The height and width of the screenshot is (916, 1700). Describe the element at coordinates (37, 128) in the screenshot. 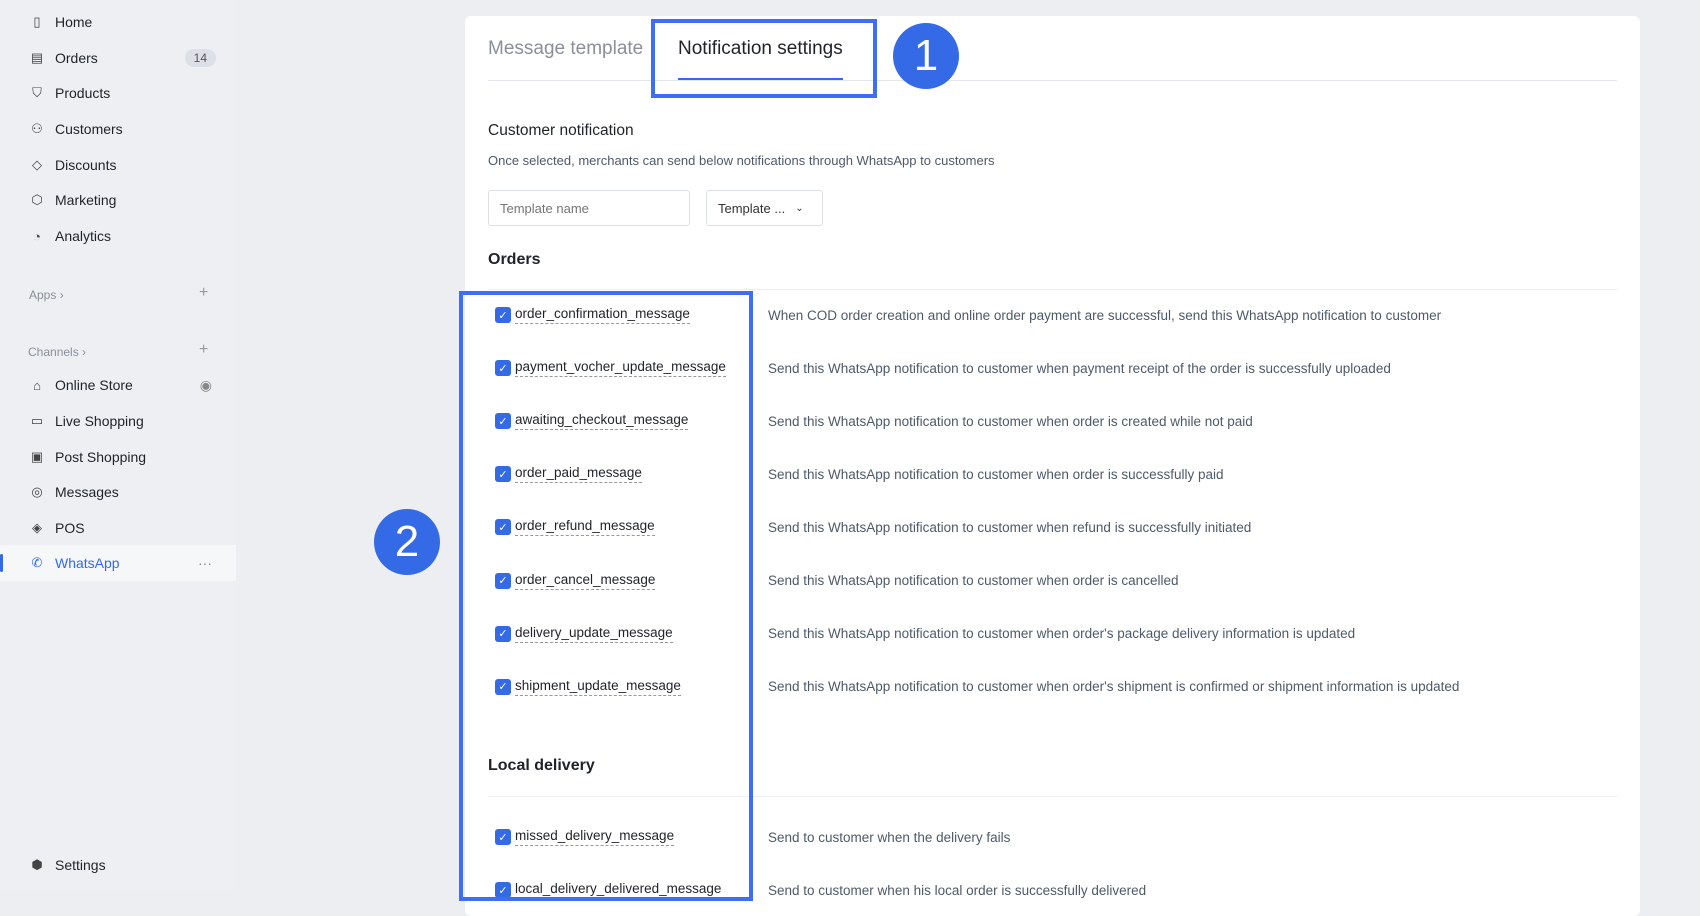

I see `user-icon: ⚇` at that location.